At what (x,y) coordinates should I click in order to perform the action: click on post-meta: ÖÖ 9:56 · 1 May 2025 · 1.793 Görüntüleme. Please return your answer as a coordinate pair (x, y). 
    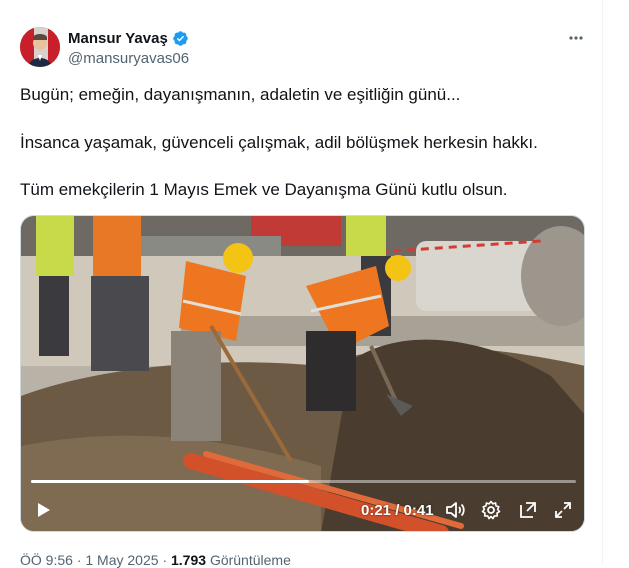
    Looking at the image, I should click on (155, 560).